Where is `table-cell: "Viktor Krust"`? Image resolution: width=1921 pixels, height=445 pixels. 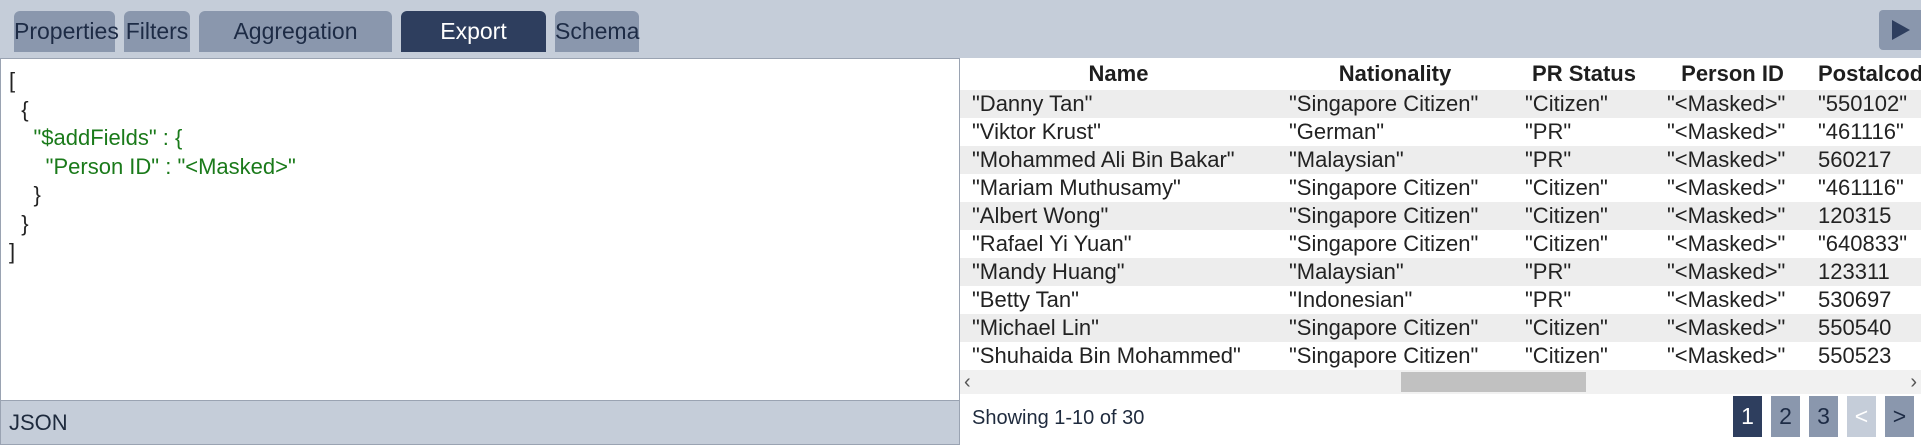 table-cell: "Viktor Krust" is located at coordinates (1118, 132).